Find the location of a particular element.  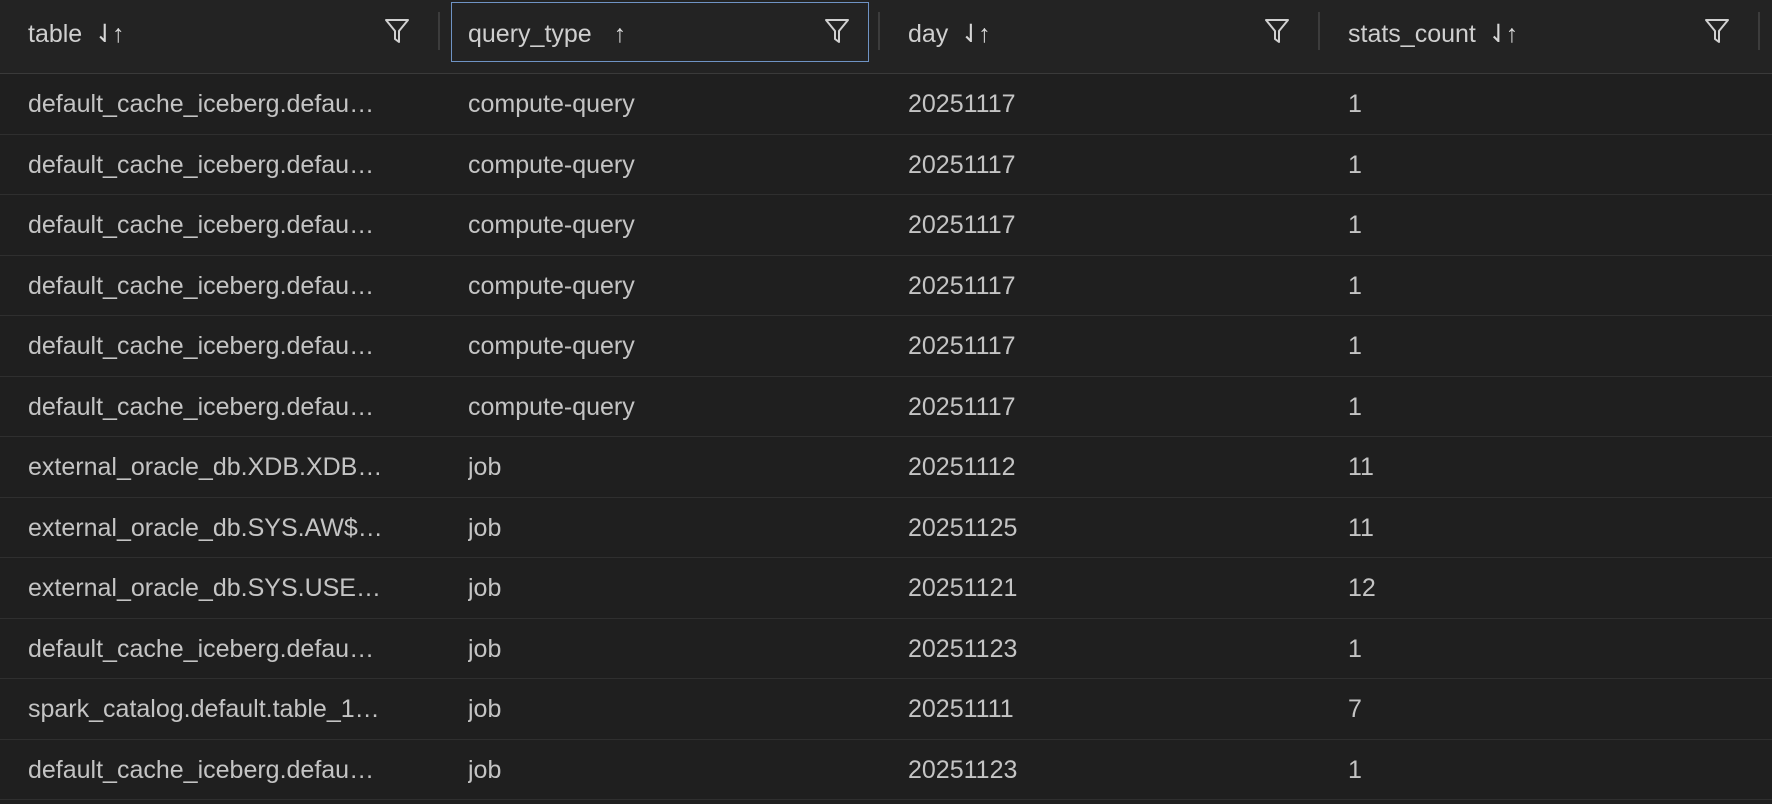

cell-day: 20251121 is located at coordinates (1098, 588).